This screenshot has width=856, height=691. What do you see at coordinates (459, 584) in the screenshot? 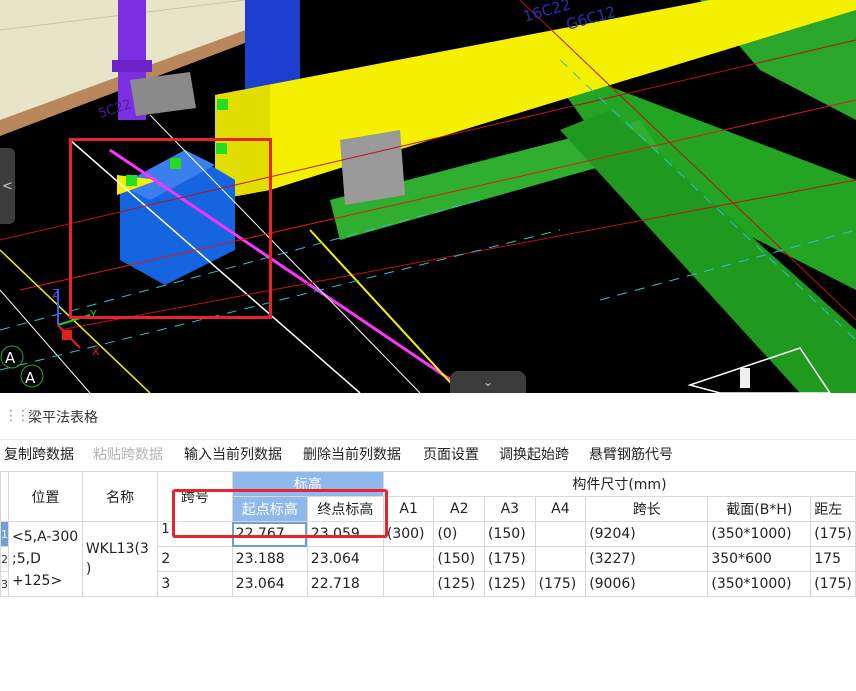
I see `a2-cell: (125)` at bounding box center [459, 584].